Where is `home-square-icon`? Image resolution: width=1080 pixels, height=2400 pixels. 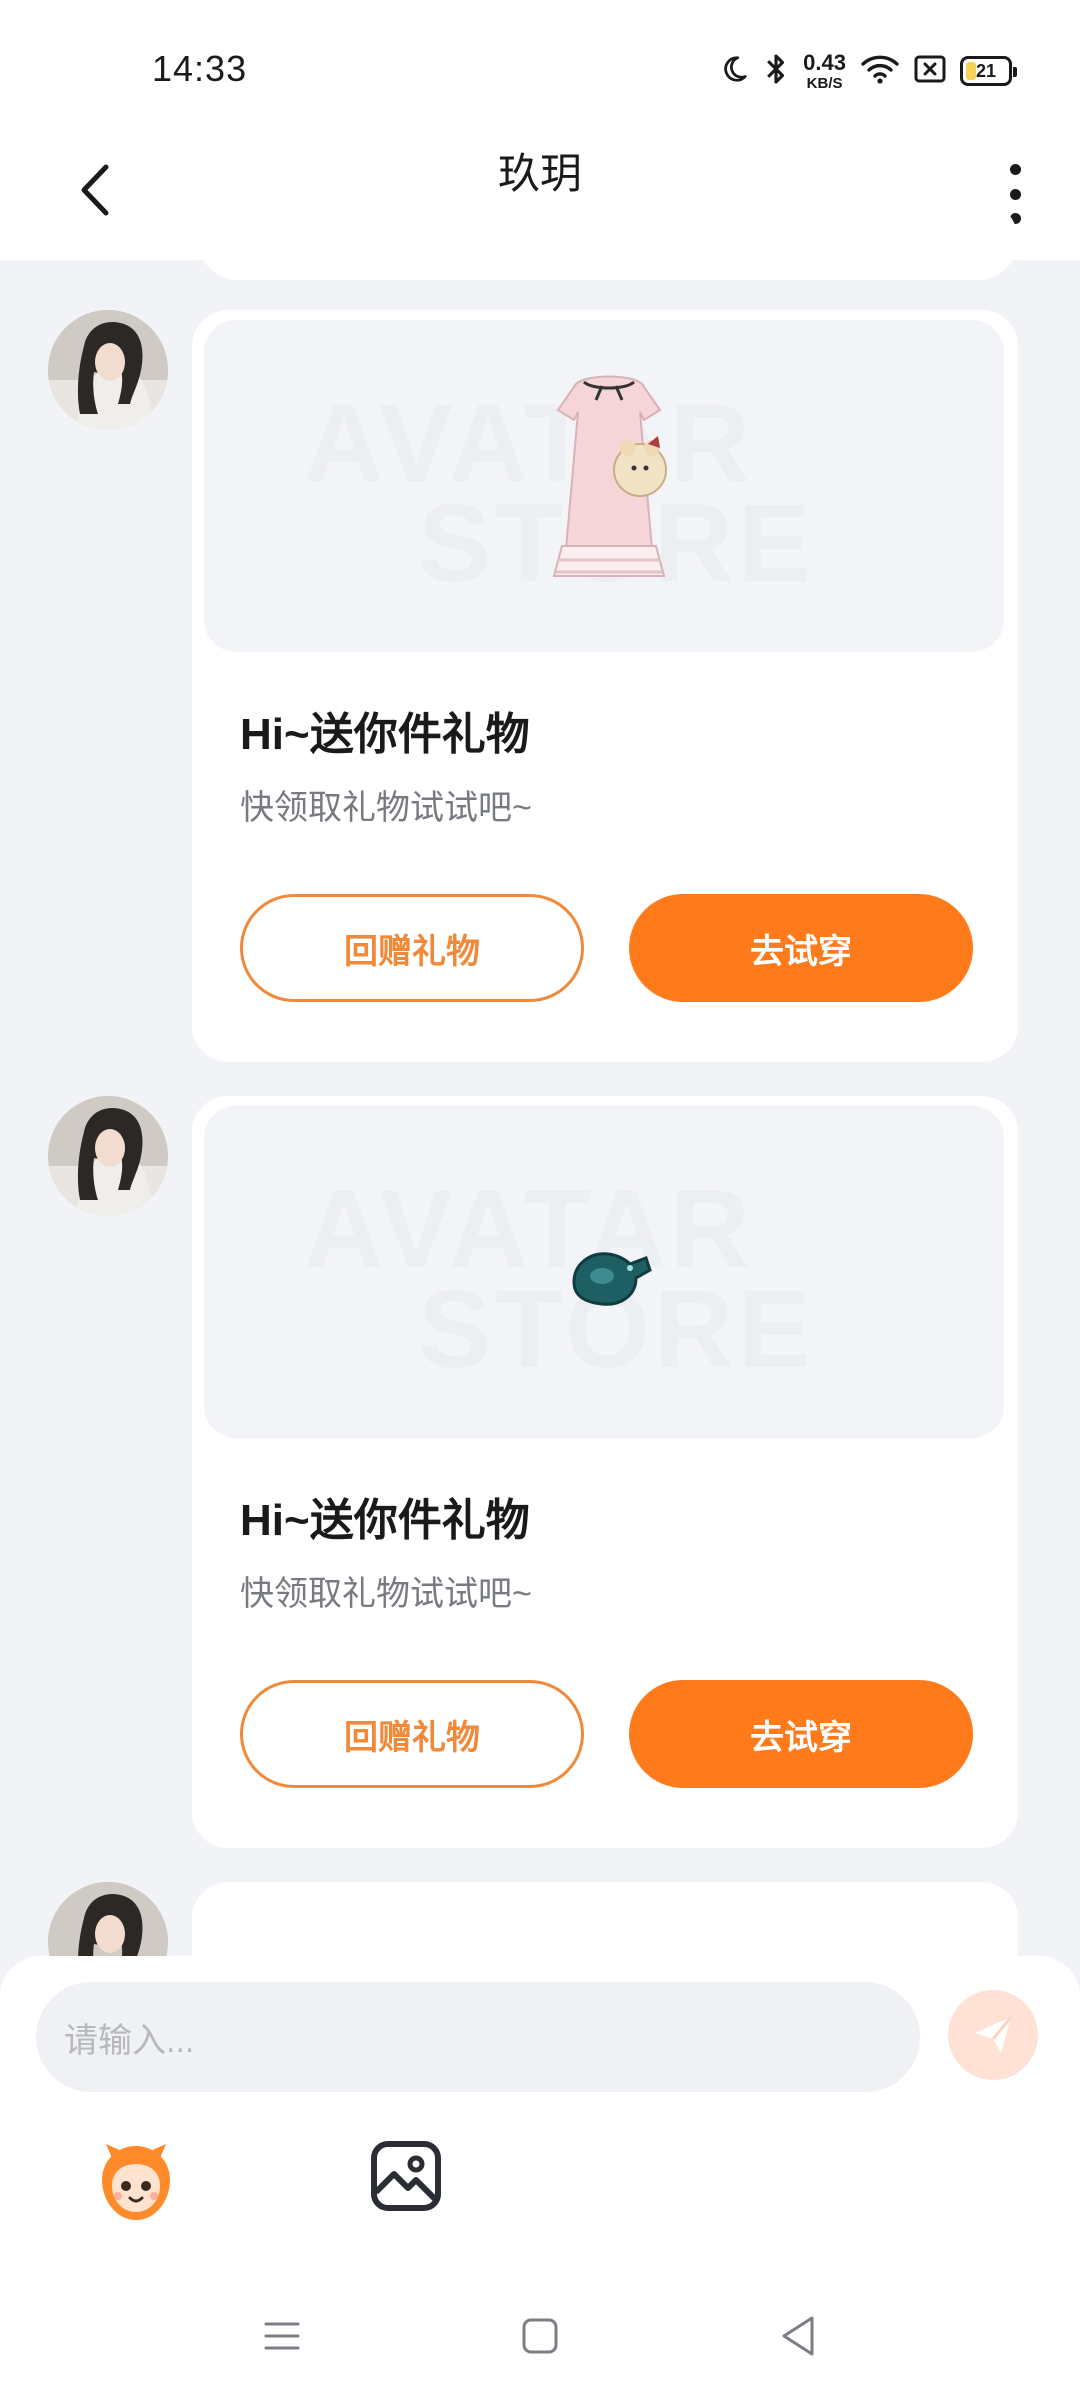
home-square-icon is located at coordinates (540, 2336).